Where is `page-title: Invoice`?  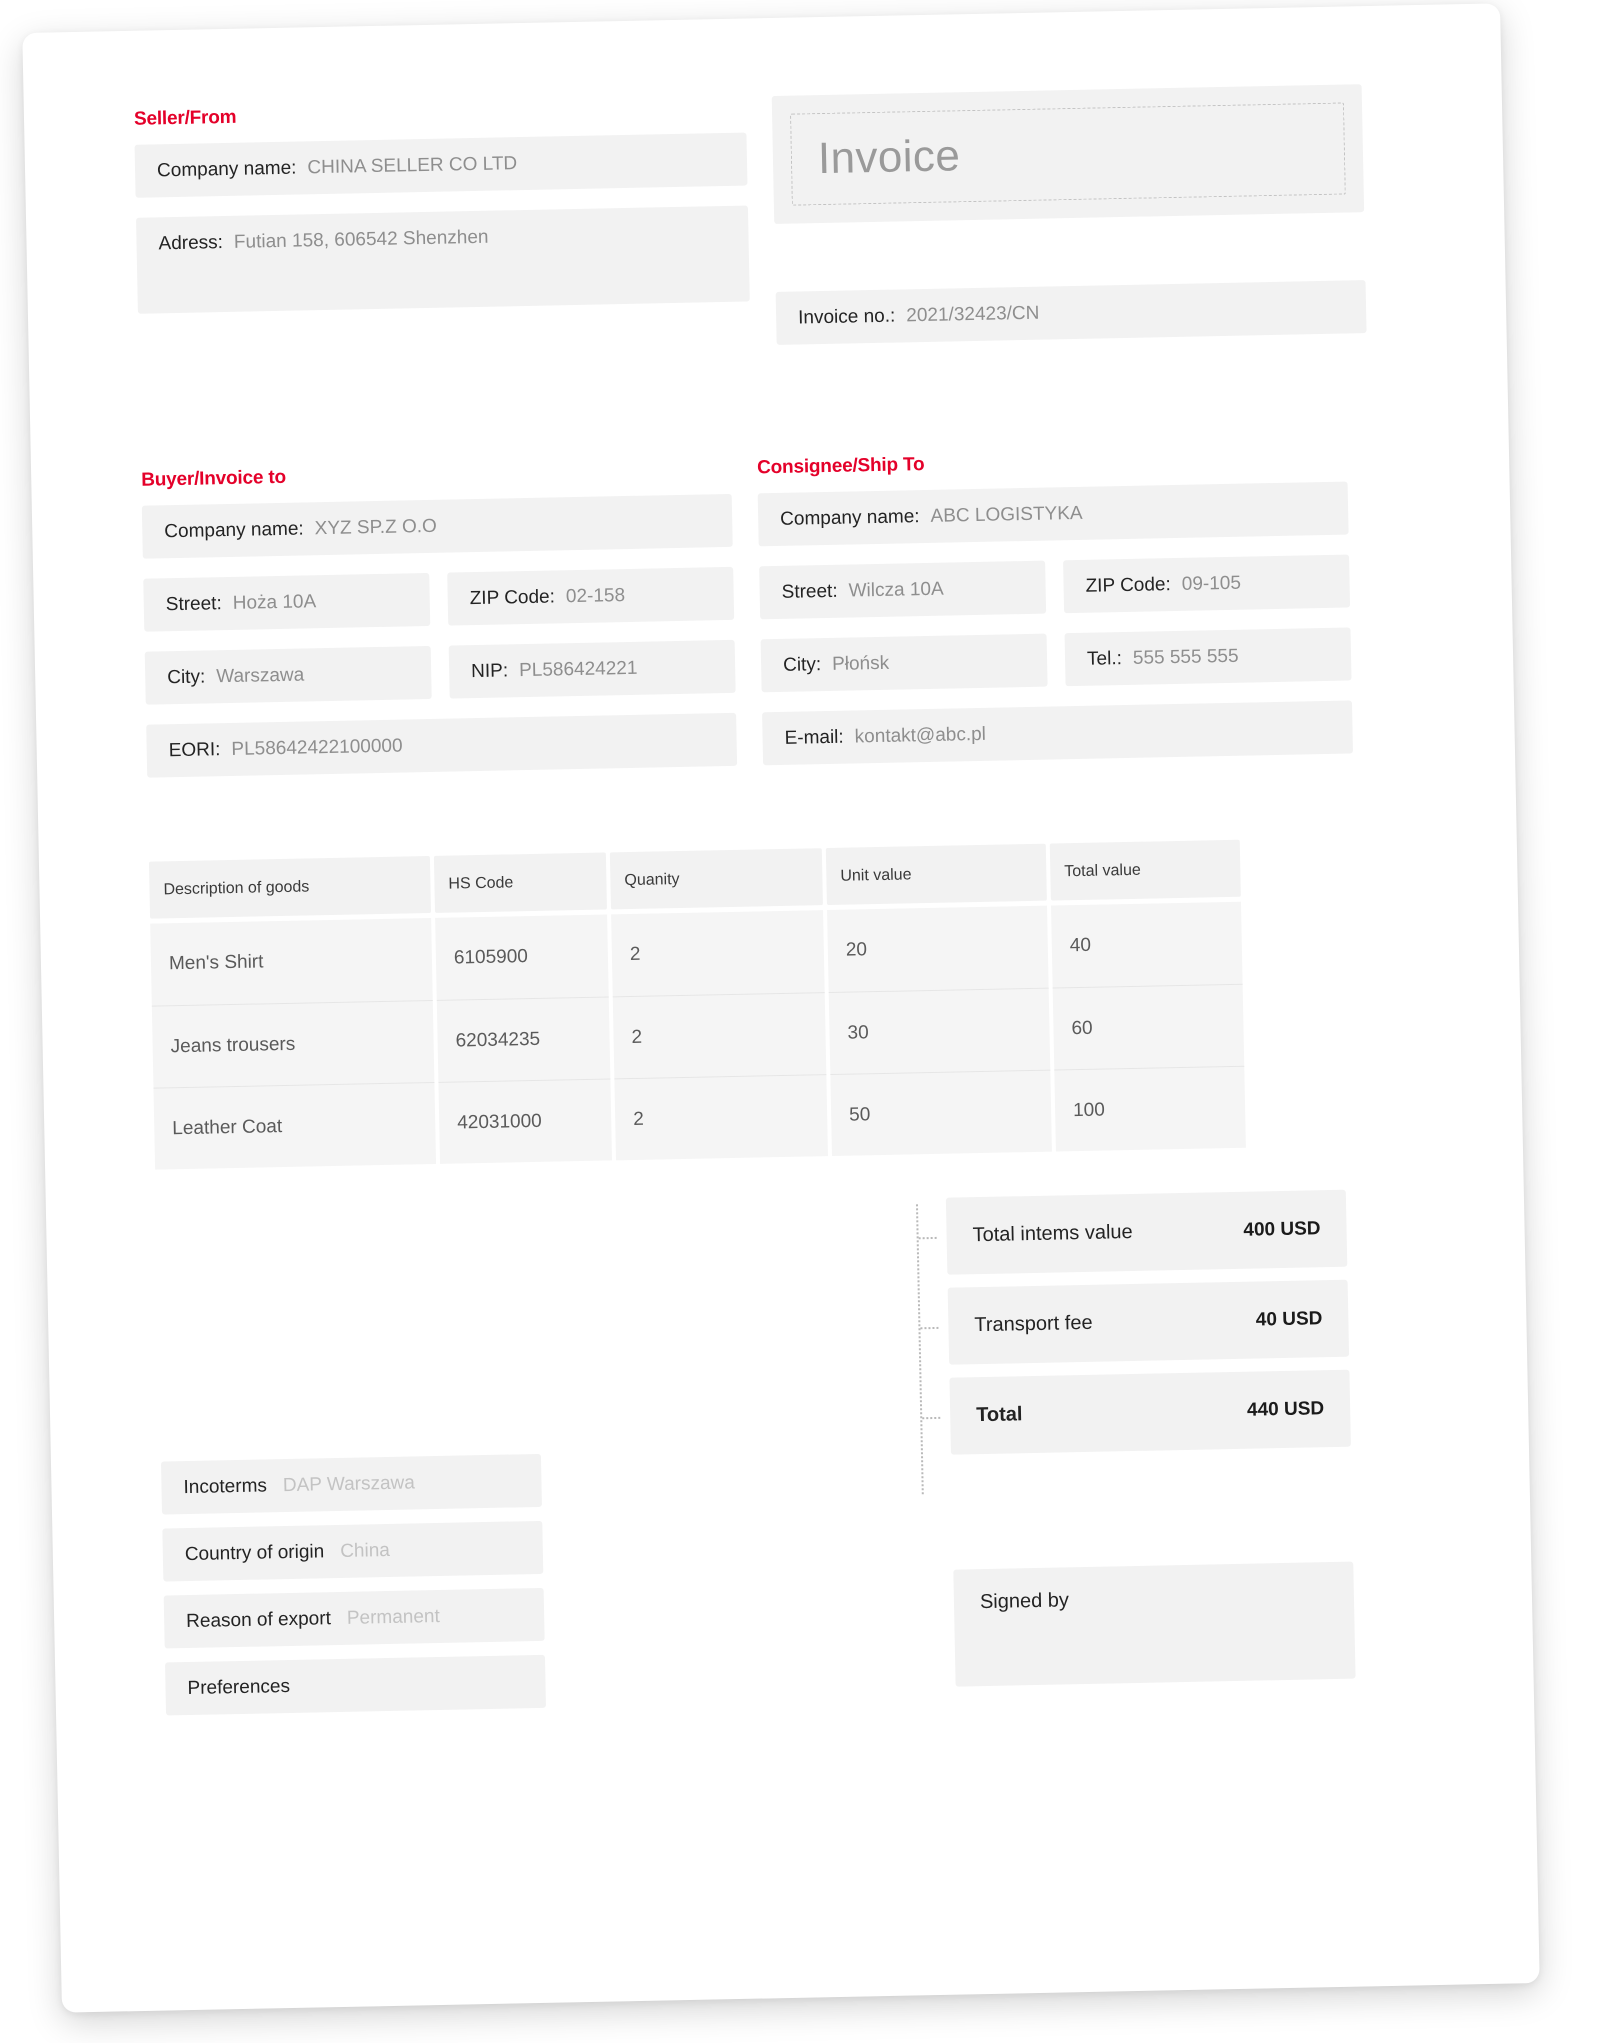 page-title: Invoice is located at coordinates (889, 157).